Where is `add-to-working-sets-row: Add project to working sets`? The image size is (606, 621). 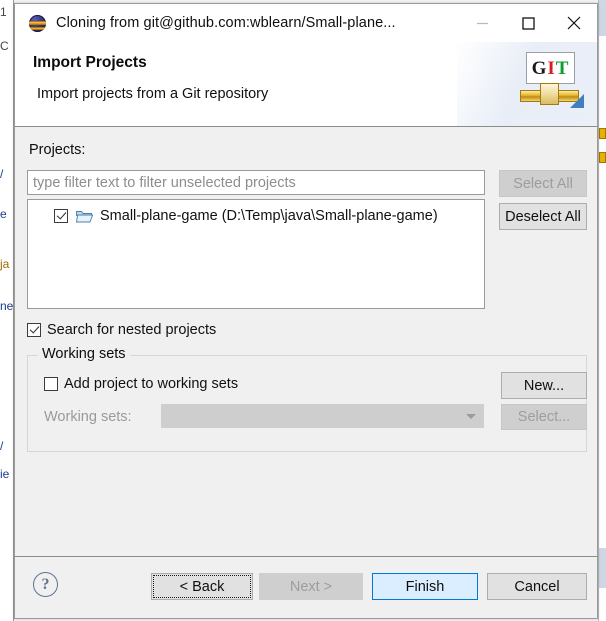
add-to-working-sets-row: Add project to working sets is located at coordinates (141, 384).